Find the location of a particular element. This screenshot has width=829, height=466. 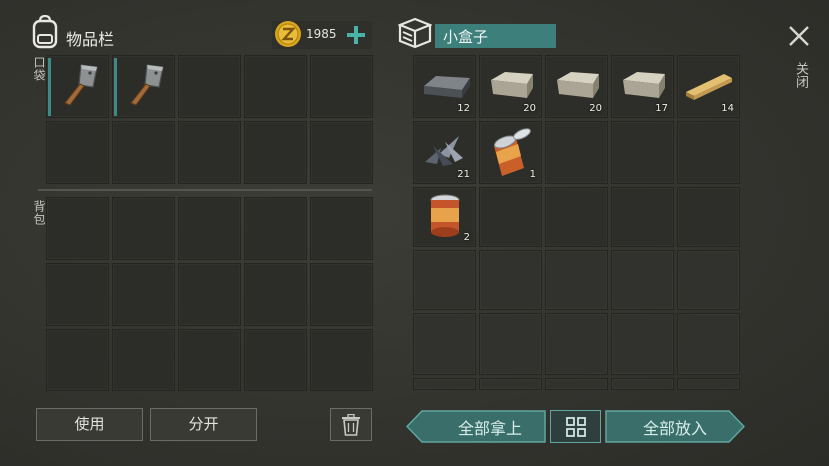

iron-ingot-icon is located at coordinates (447, 87).